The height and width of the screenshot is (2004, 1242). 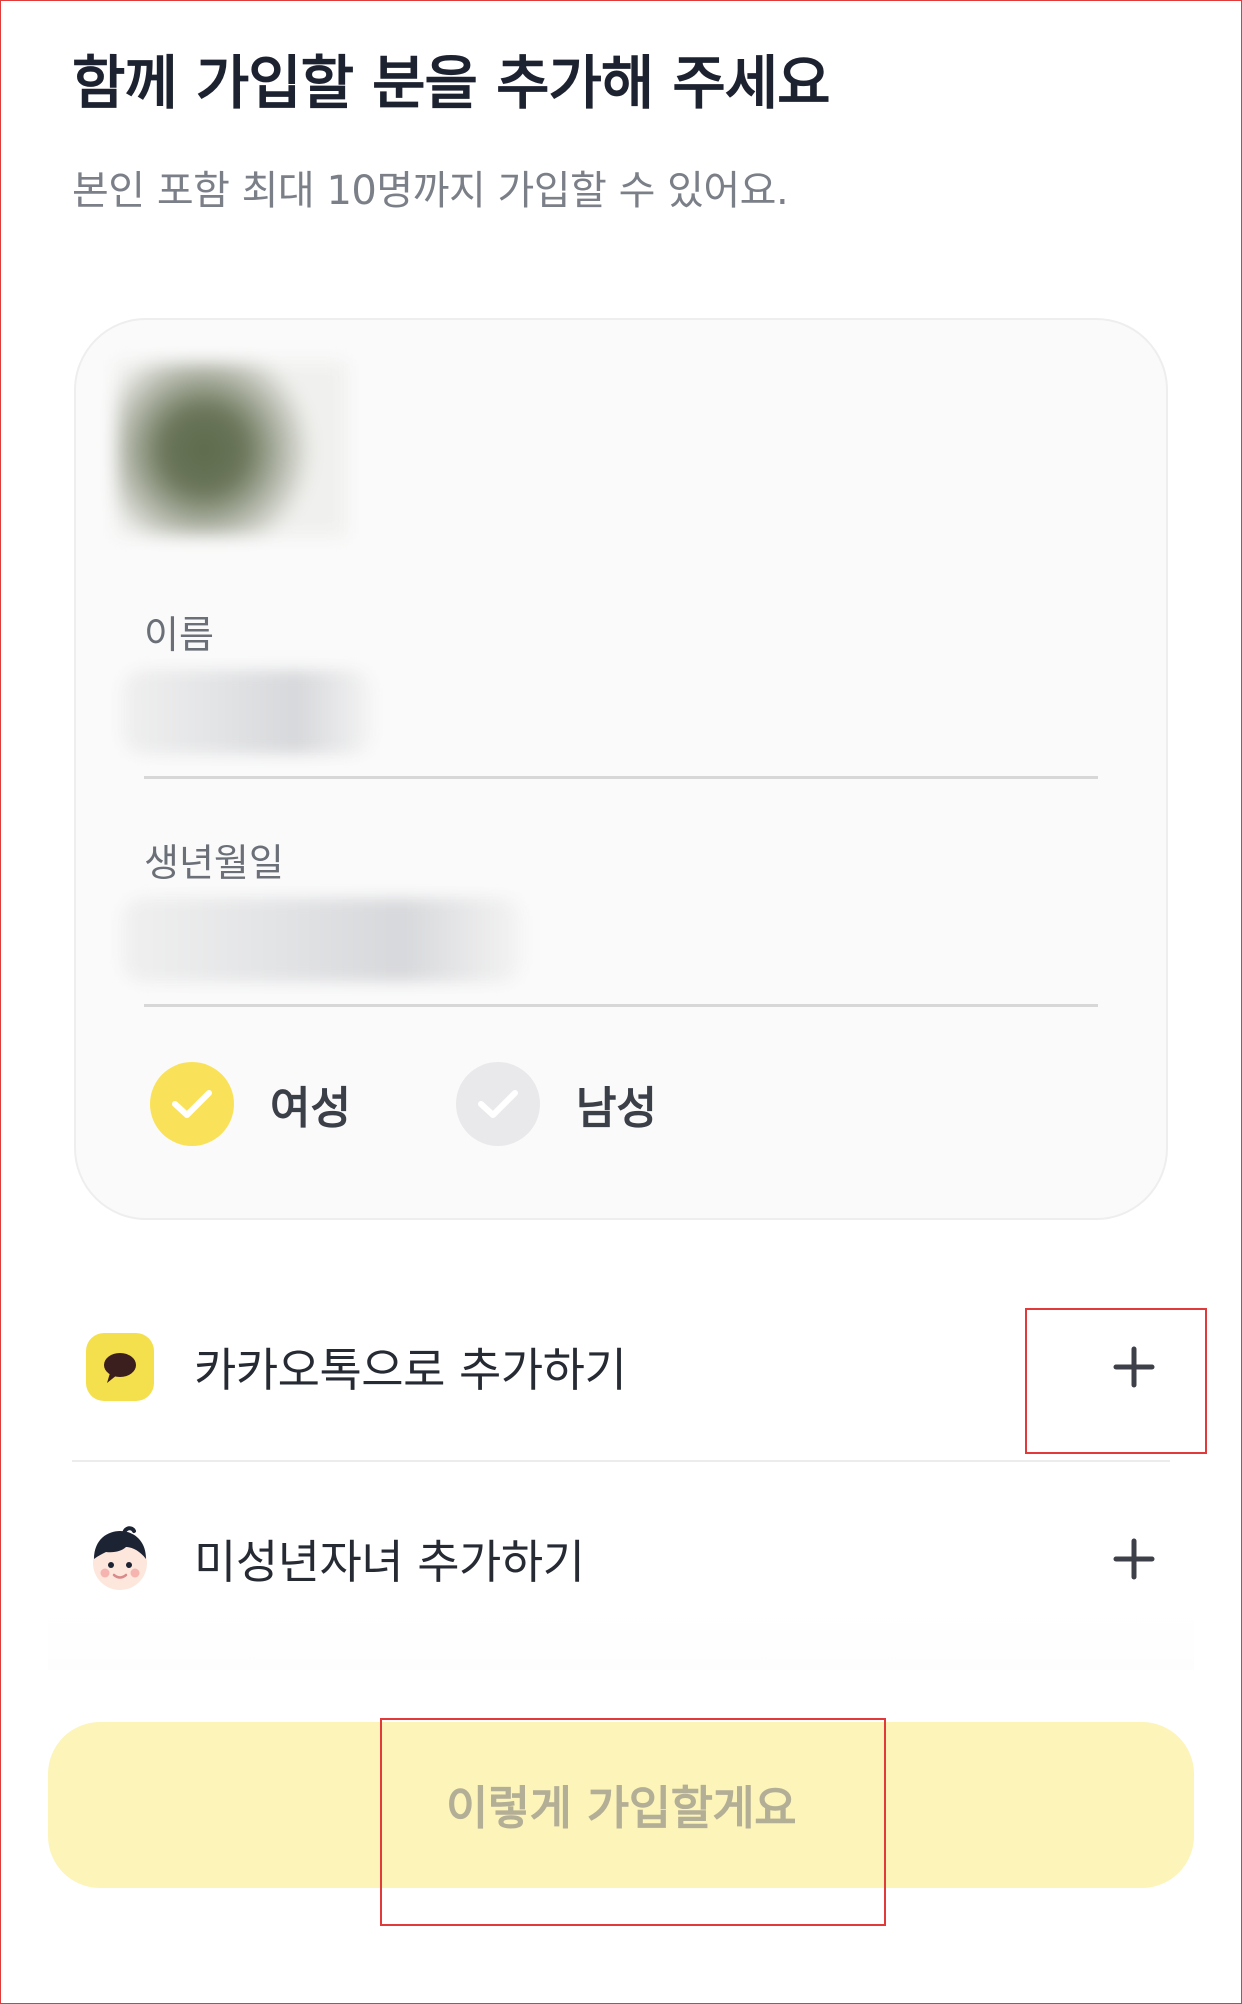 What do you see at coordinates (120, 1367) in the screenshot?
I see `kakaotalk-icon` at bounding box center [120, 1367].